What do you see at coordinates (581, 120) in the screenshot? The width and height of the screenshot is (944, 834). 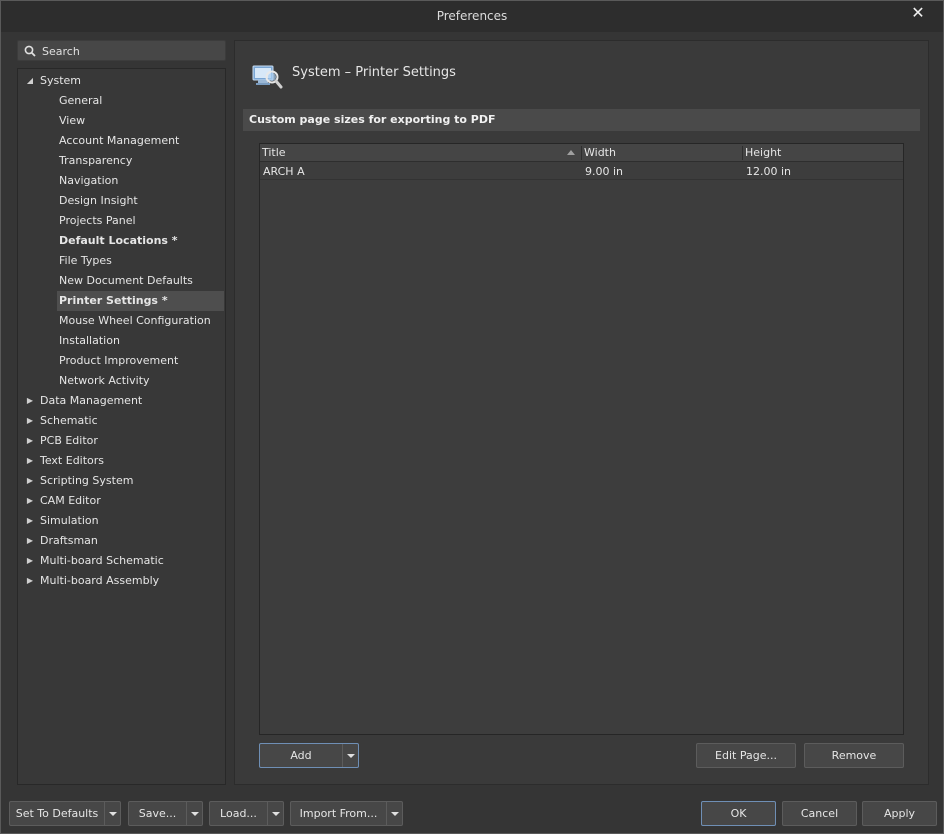 I see `section-header: Custom page sizes for exporting to PDF` at bounding box center [581, 120].